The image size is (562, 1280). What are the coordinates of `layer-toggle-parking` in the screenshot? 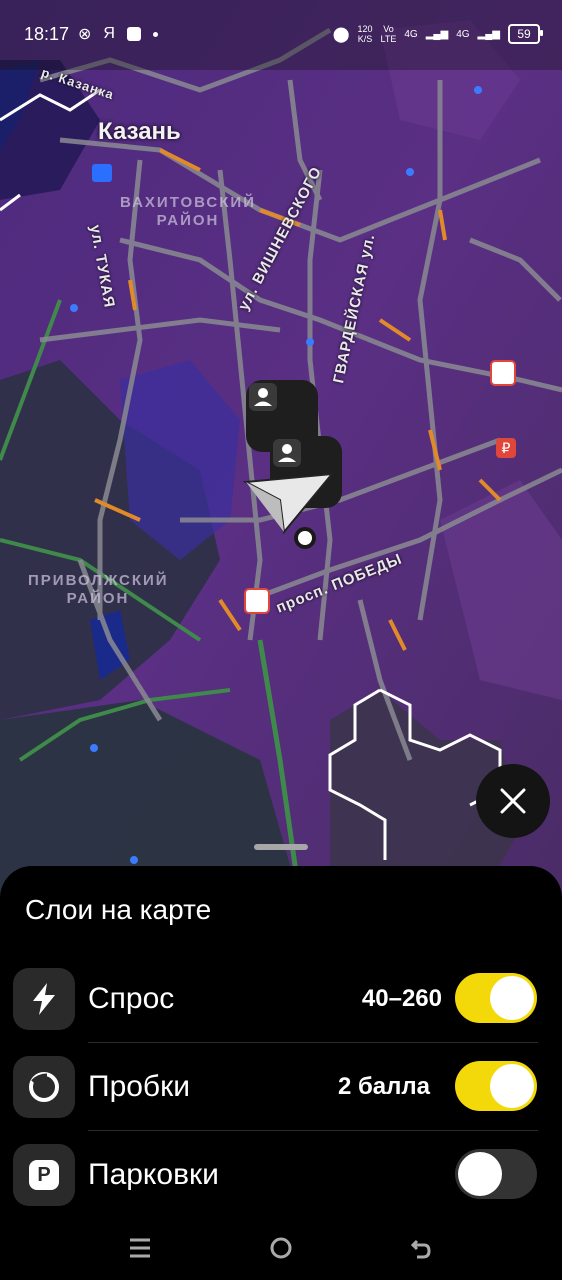 It's located at (496, 1174).